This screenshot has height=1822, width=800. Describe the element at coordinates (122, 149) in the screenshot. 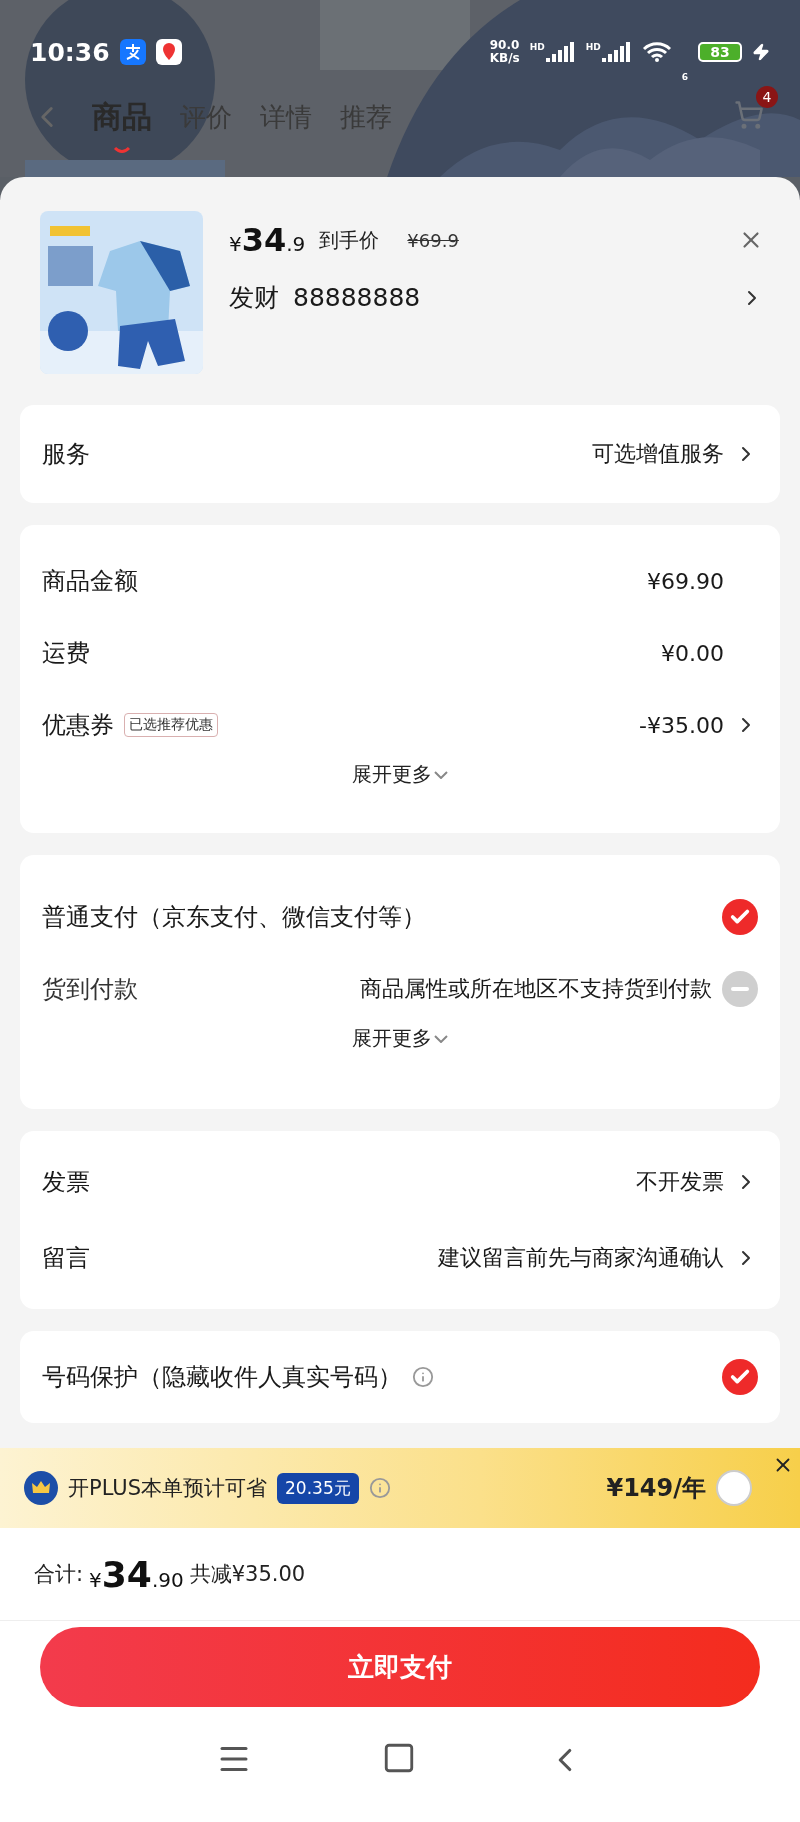

I see `selected-indicator-icon` at that location.